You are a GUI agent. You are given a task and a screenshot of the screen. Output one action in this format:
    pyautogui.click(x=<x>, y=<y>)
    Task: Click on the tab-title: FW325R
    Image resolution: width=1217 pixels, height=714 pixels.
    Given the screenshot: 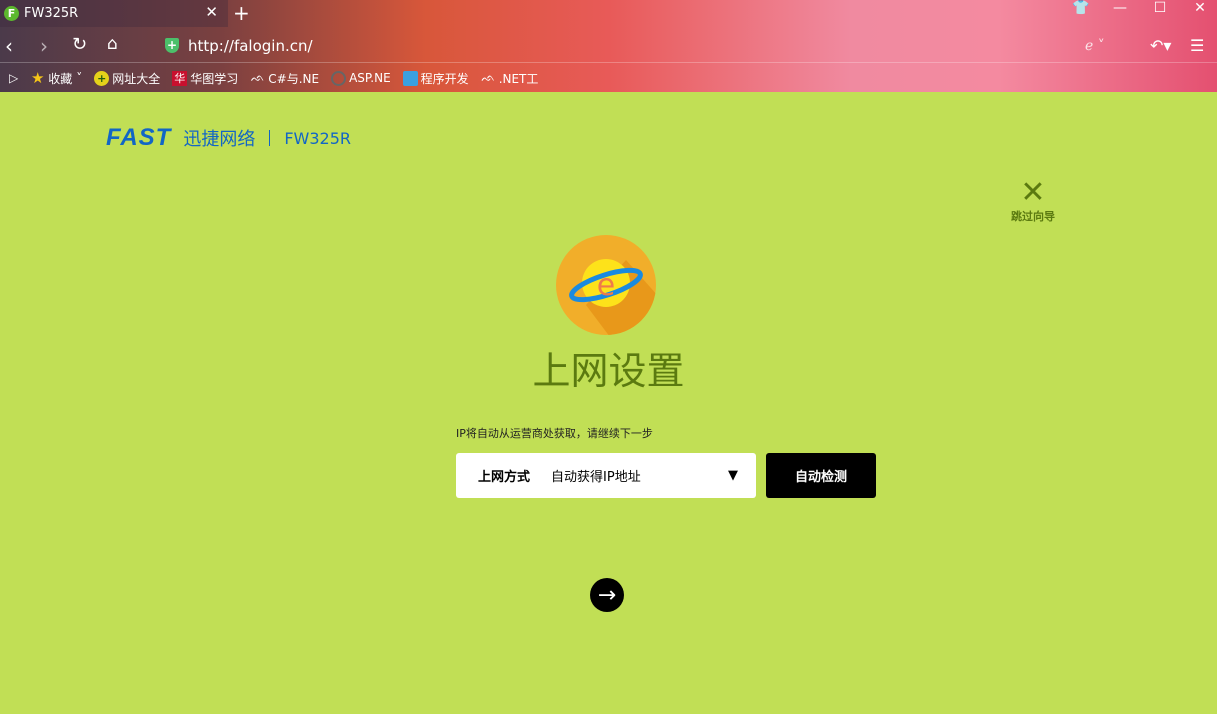 What is the action you would take?
    pyautogui.click(x=51, y=13)
    